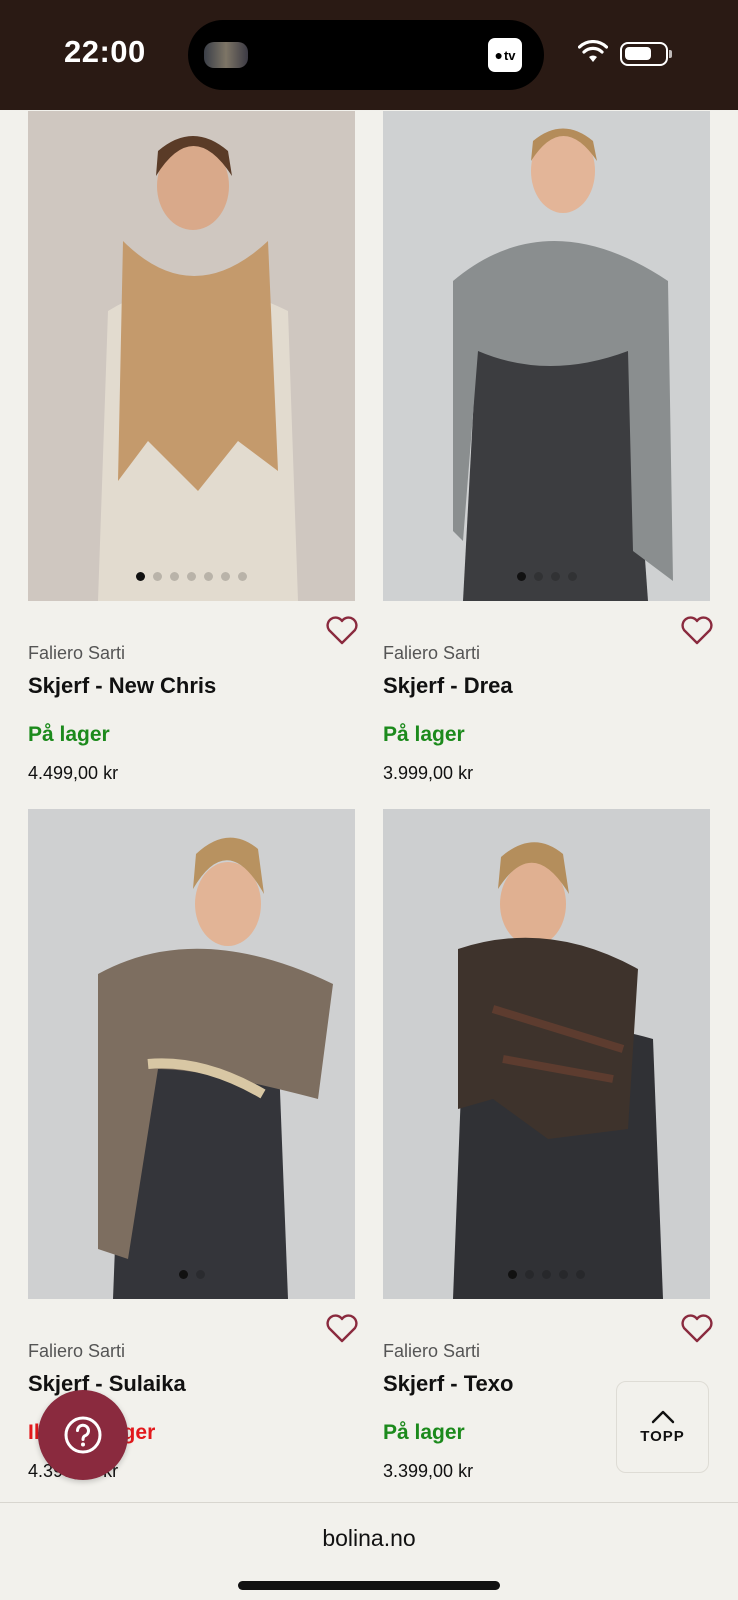 This screenshot has width=738, height=1600. What do you see at coordinates (662, 1436) in the screenshot?
I see `scroll-to-top-label: TOPP` at bounding box center [662, 1436].